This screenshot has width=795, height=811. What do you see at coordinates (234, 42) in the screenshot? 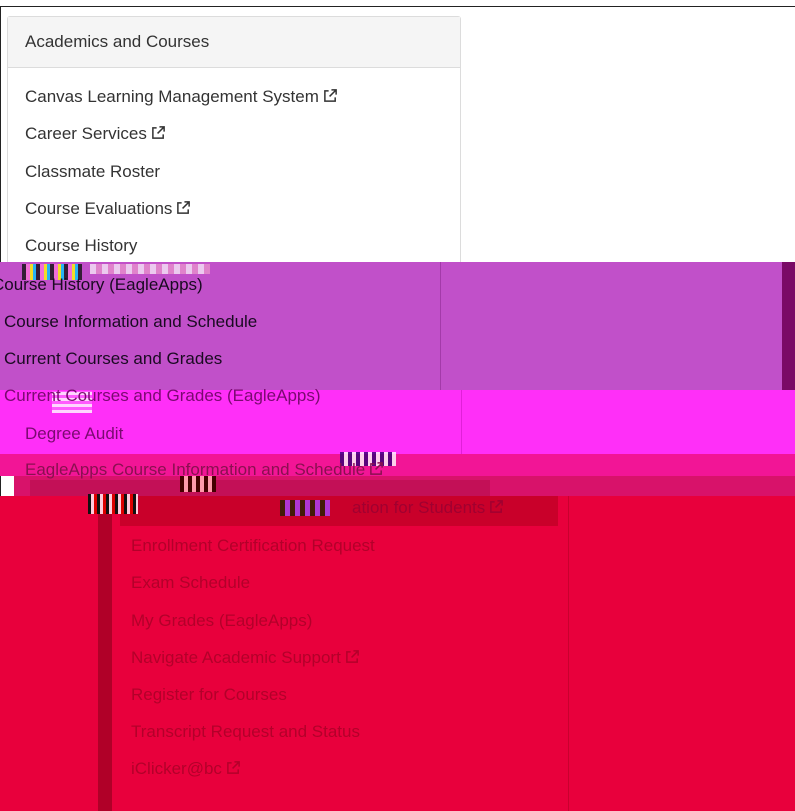
I see `panel-header: Academics and Courses` at bounding box center [234, 42].